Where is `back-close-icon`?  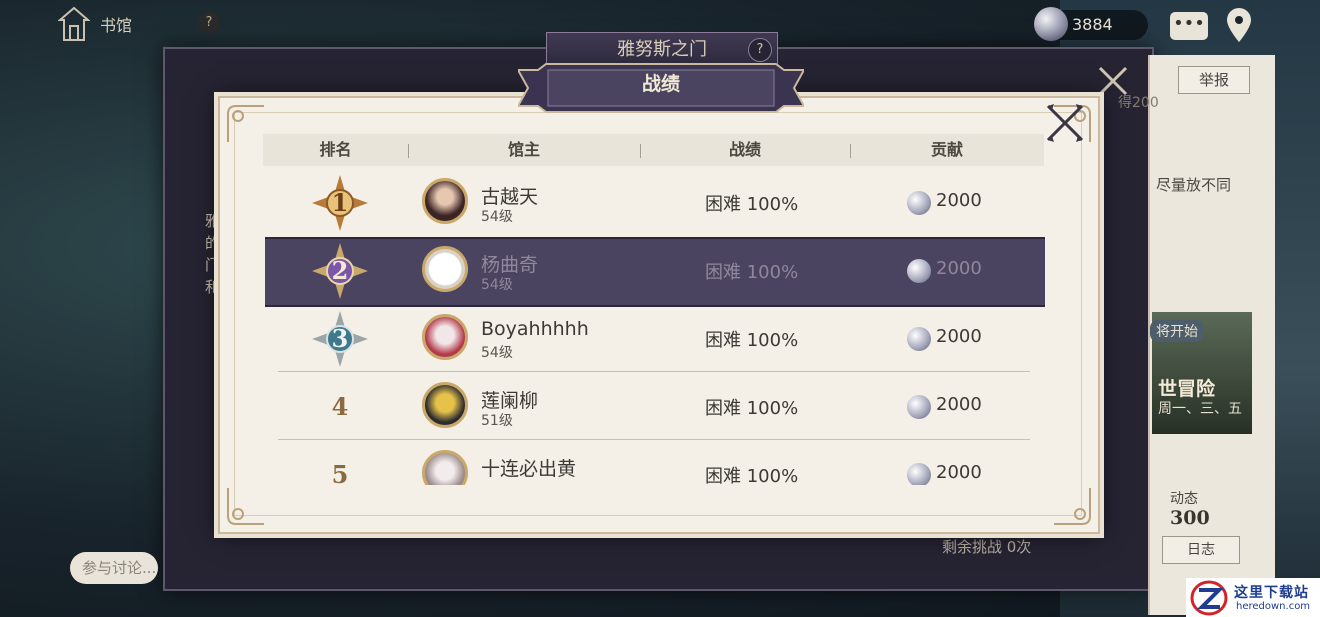 back-close-icon is located at coordinates (1113, 81).